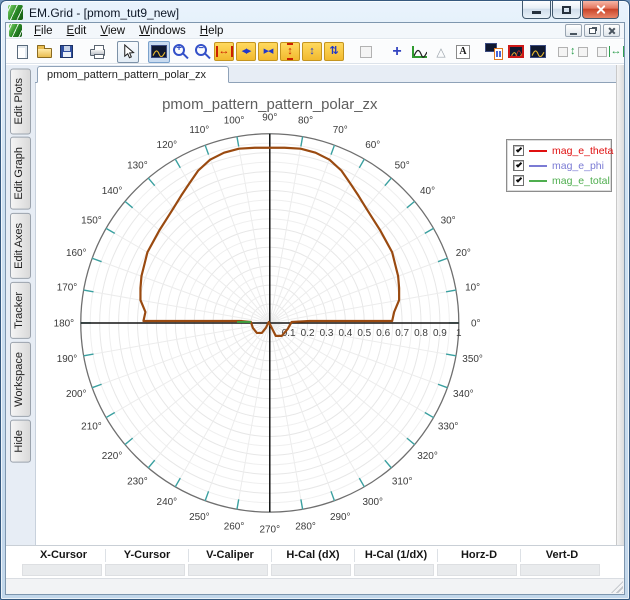 Image resolution: width=630 pixels, height=600 pixels. What do you see at coordinates (421, 333) in the screenshot?
I see `svg-text: 0.8` at bounding box center [421, 333].